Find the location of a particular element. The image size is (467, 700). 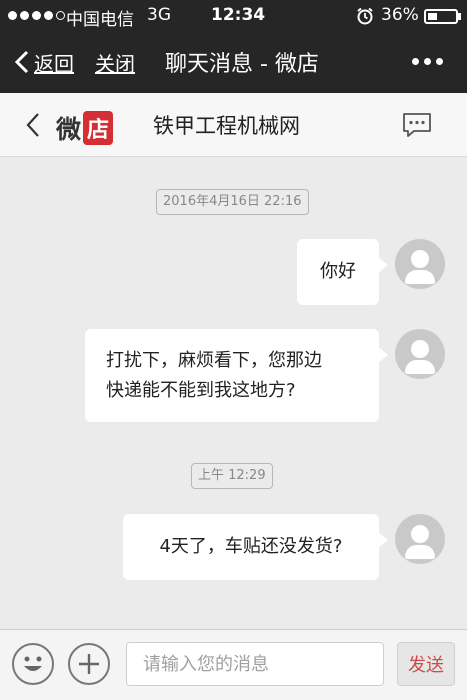

message-text: 4天了，车贴还没发货? is located at coordinates (251, 546).